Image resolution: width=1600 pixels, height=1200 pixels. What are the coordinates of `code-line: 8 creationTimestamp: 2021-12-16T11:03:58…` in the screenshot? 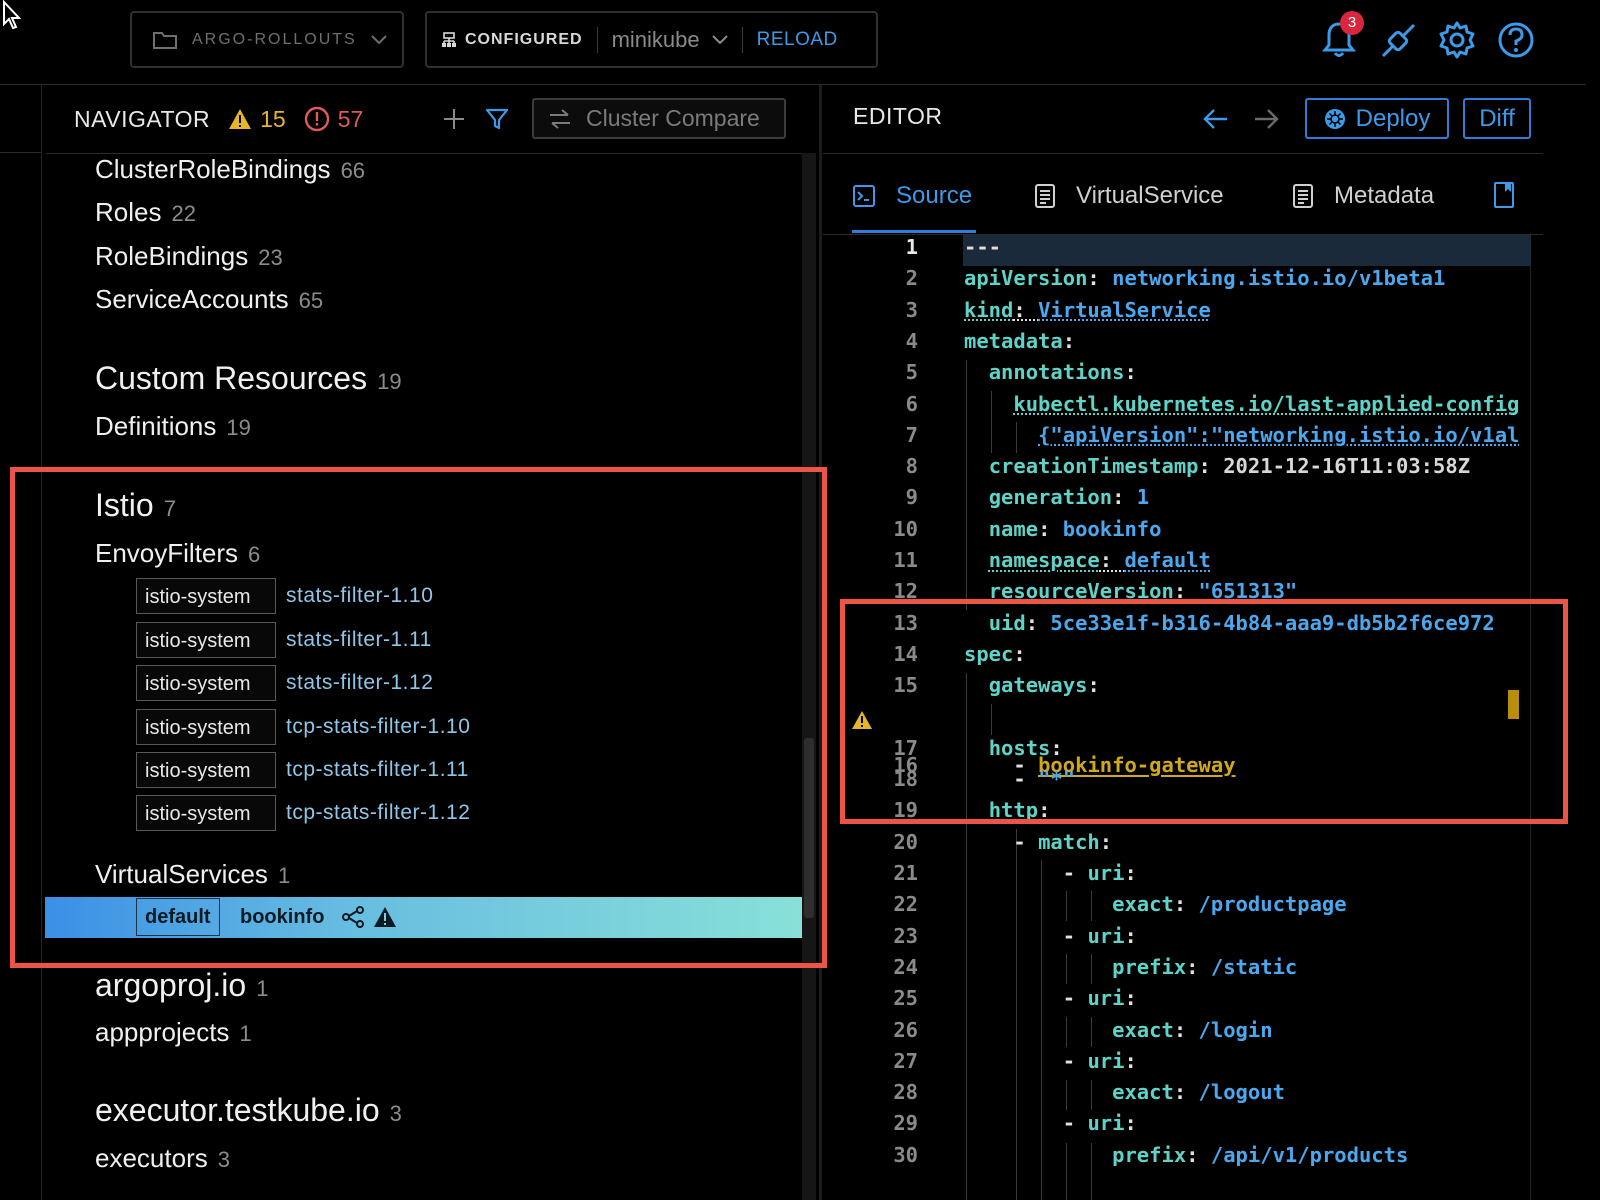 It's located at (1188, 466).